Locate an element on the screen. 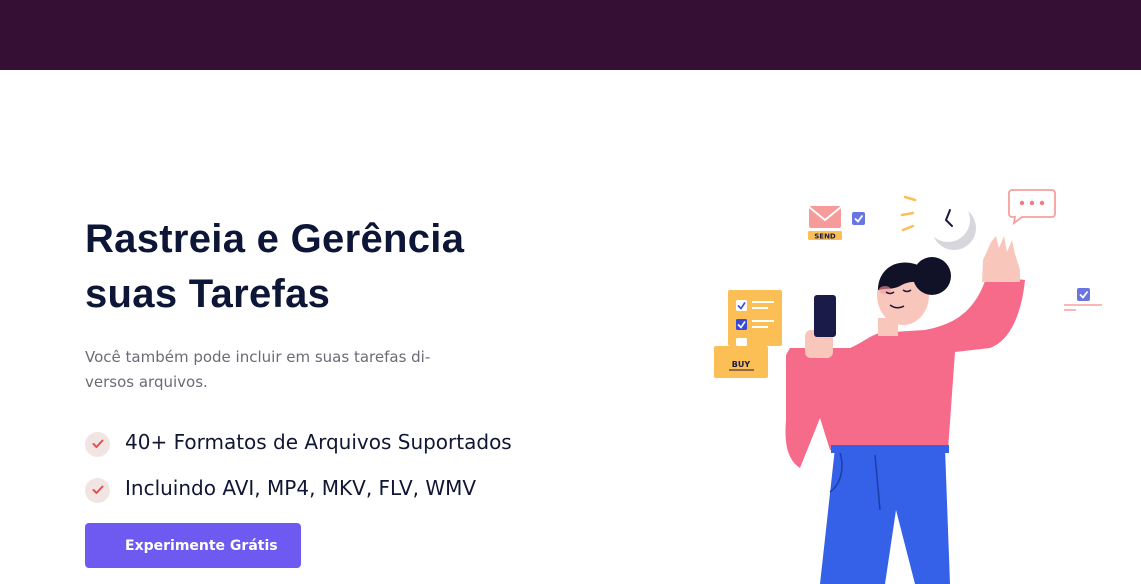  chat-bubble-icon is located at coordinates (1032, 207).